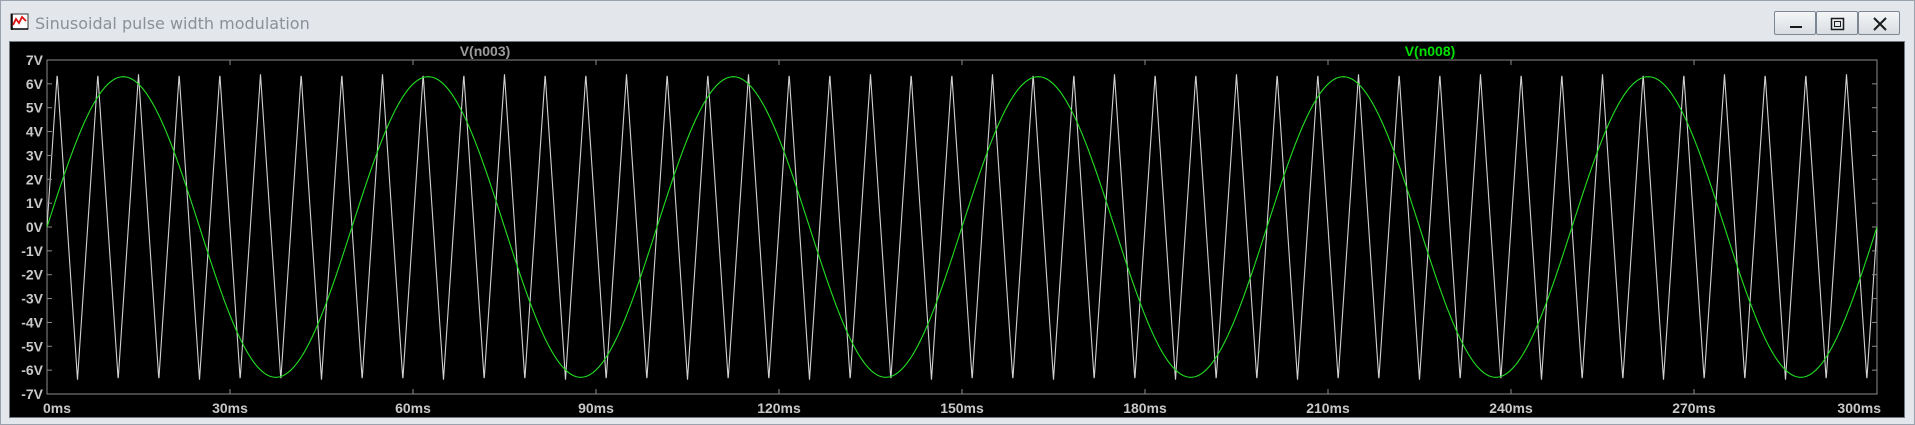 This screenshot has width=1915, height=425. I want to click on y-tick-label: 2V, so click(35, 179).